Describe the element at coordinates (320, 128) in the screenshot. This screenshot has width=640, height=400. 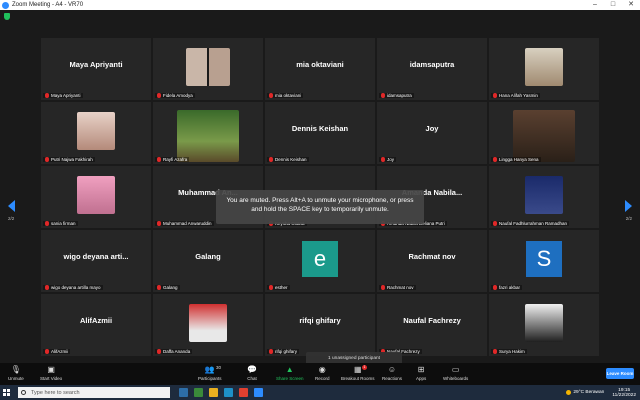
I see `participant-display-name: Dennis Keishan` at that location.